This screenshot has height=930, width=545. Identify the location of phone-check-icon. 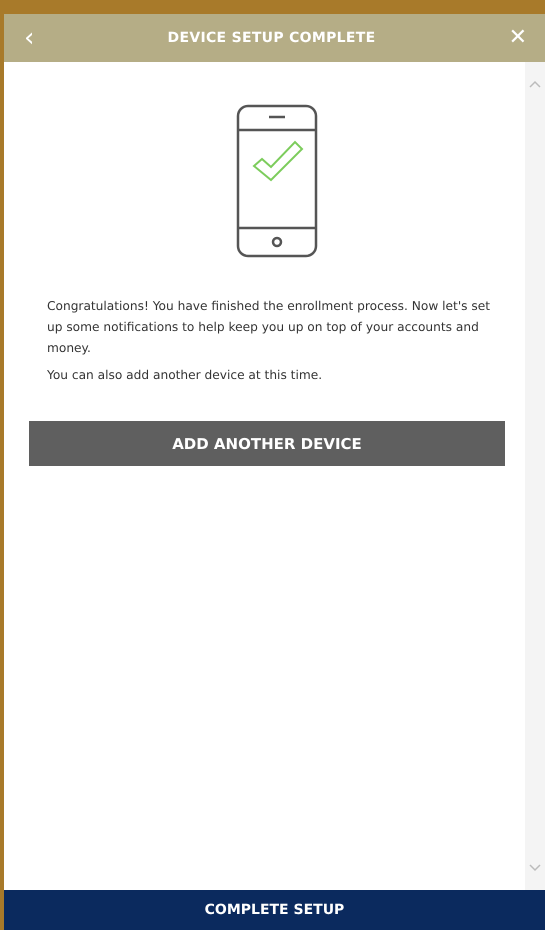
(277, 181).